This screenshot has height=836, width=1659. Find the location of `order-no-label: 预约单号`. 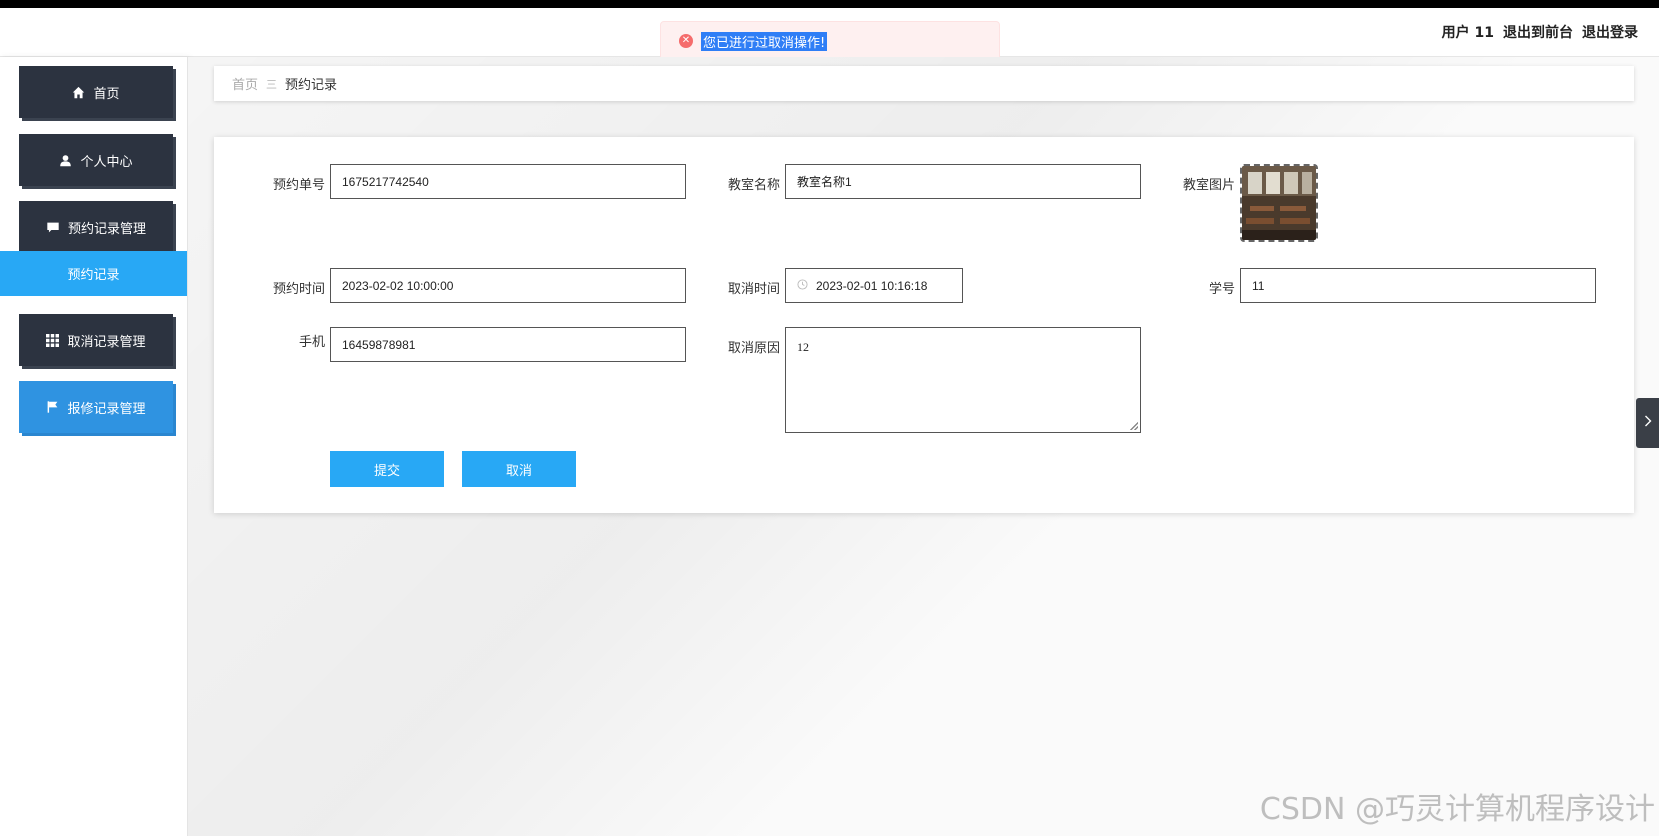

order-no-label: 预约单号 is located at coordinates (298, 185).